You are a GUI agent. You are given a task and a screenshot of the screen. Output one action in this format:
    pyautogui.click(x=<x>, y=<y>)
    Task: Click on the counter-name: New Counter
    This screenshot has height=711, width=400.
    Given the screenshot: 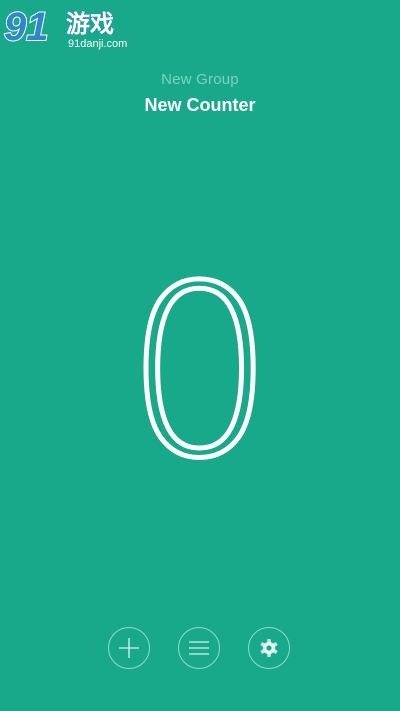 What is the action you would take?
    pyautogui.click(x=200, y=105)
    